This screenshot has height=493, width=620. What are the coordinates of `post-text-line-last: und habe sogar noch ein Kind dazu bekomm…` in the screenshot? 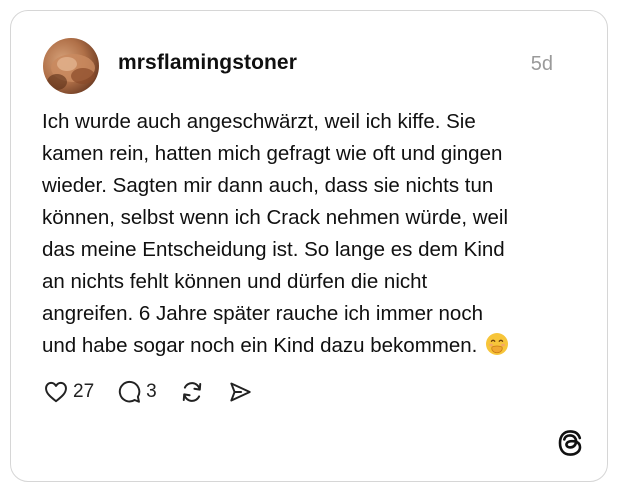 It's located at (312, 346).